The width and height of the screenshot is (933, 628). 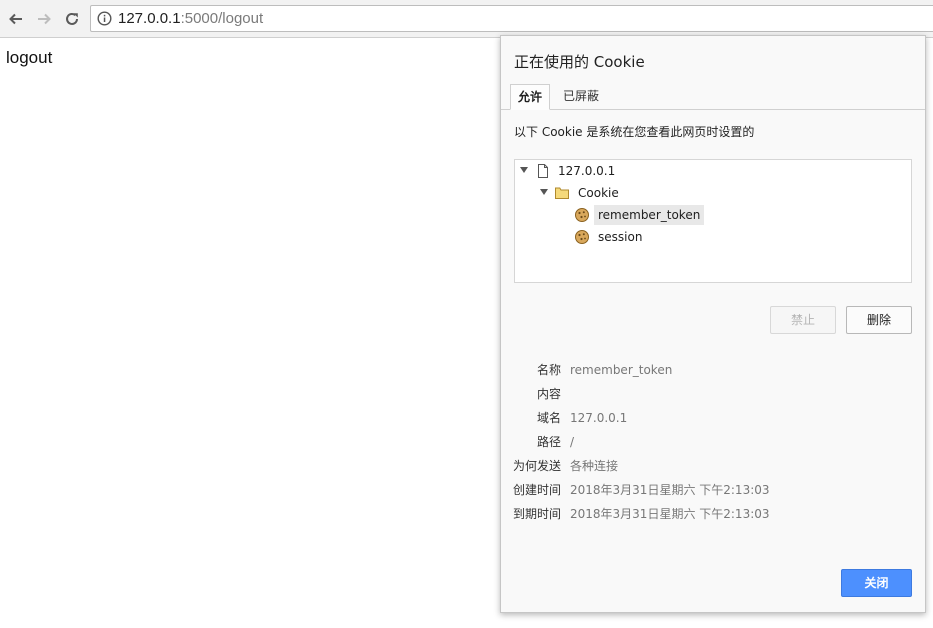 I want to click on tree-node-site: 127.0.0.1, so click(x=713, y=171).